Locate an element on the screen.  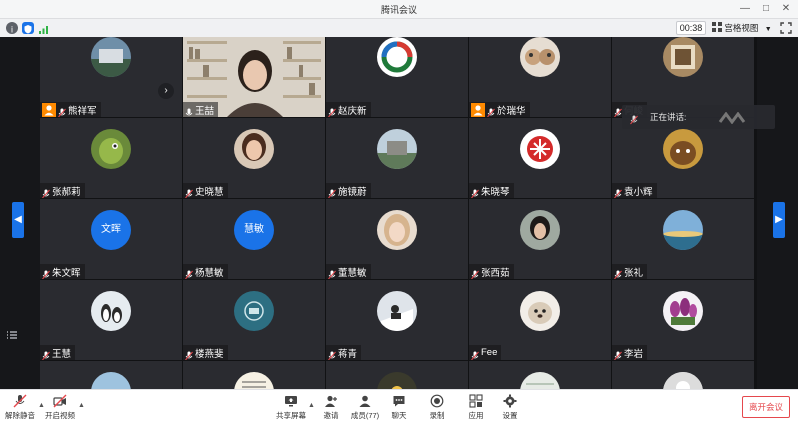
grid-view-button: 宫格视图 ▼ is located at coordinates (742, 28).